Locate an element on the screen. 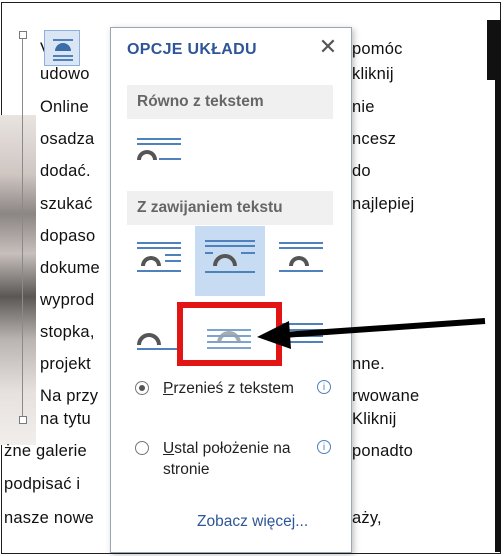 This screenshot has width=504, height=556. doc-line-left: żne galerie is located at coordinates (45, 451).